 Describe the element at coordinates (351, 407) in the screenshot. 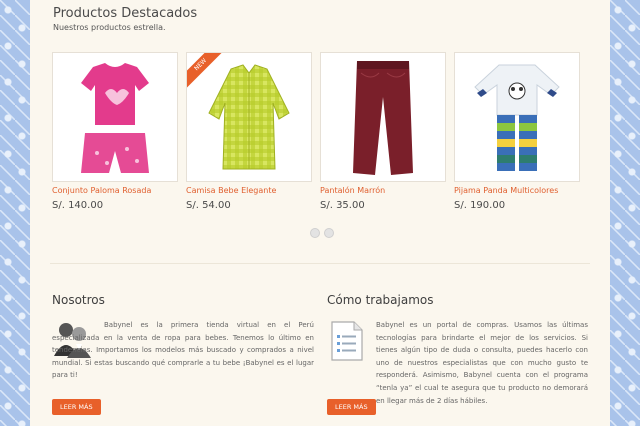

I see `how-read-more-button: LEER MÁS` at that location.